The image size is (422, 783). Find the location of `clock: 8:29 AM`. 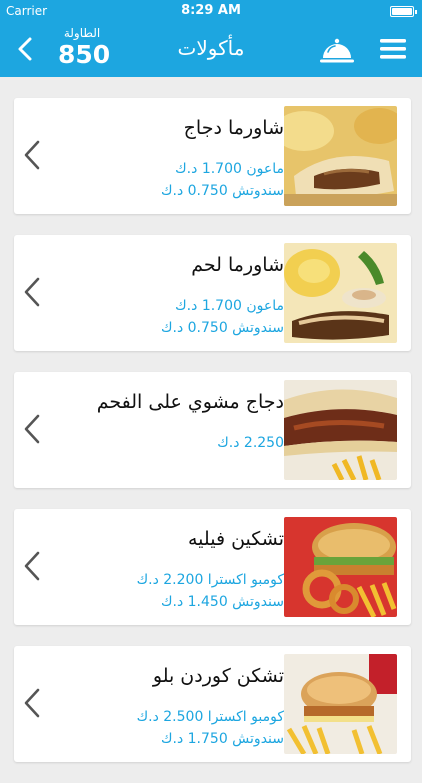

clock: 8:29 AM is located at coordinates (211, 10).